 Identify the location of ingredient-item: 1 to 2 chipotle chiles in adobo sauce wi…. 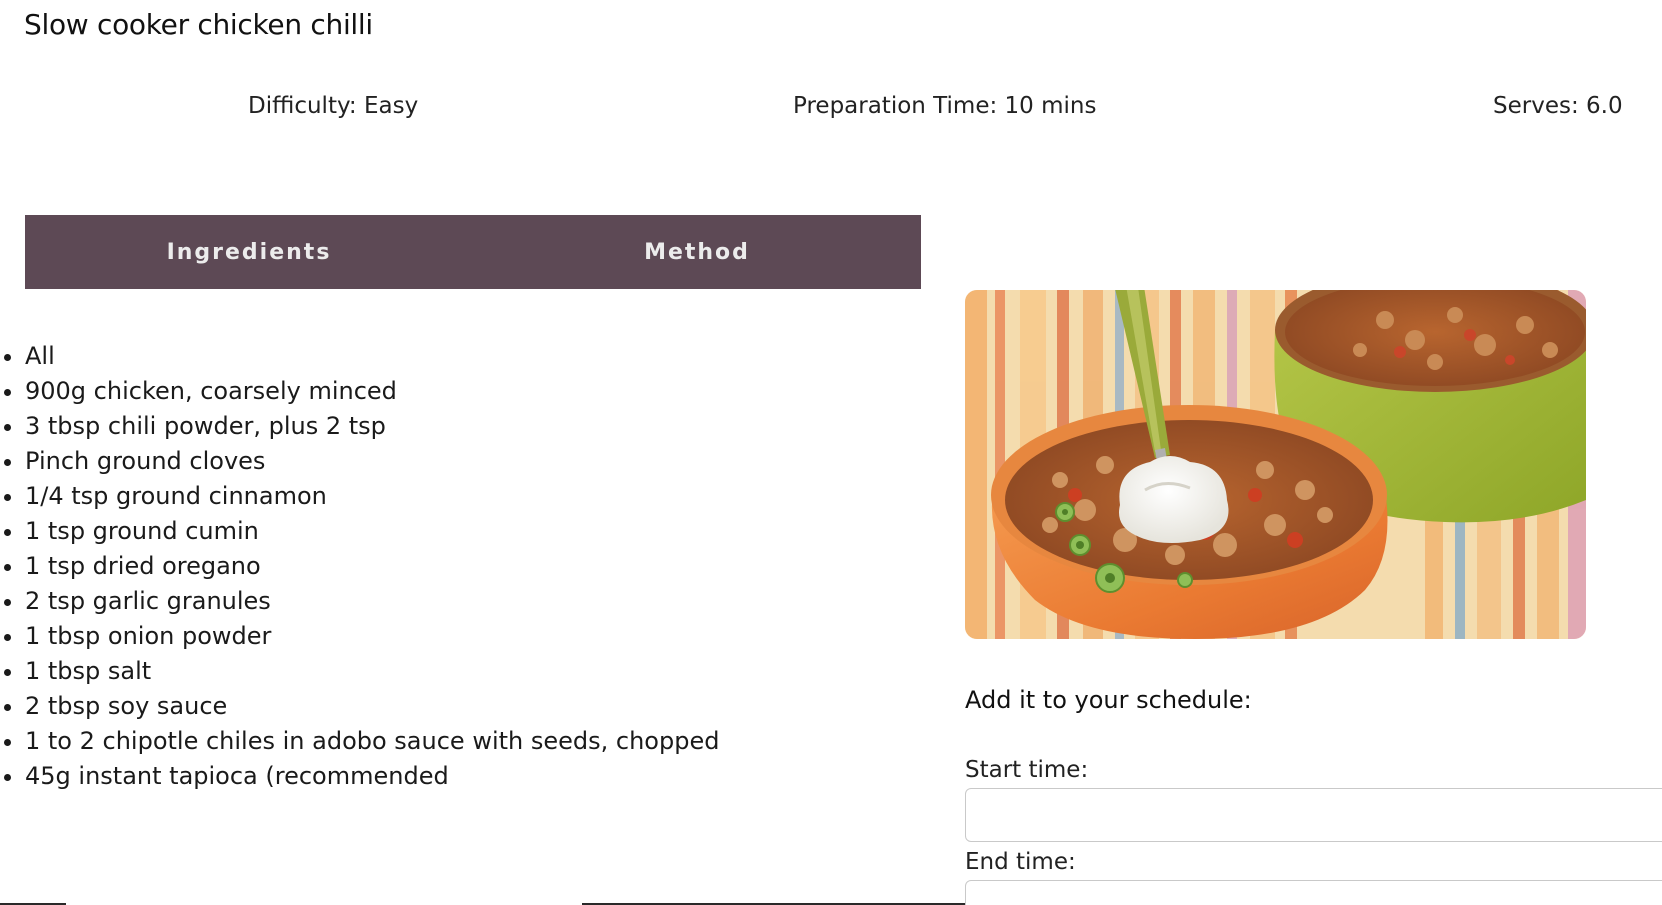
(361, 741).